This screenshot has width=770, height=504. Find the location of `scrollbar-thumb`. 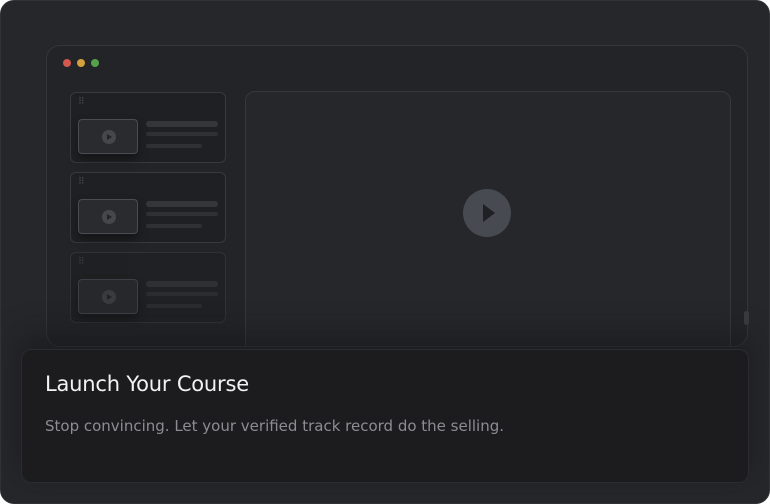

scrollbar-thumb is located at coordinates (746, 318).